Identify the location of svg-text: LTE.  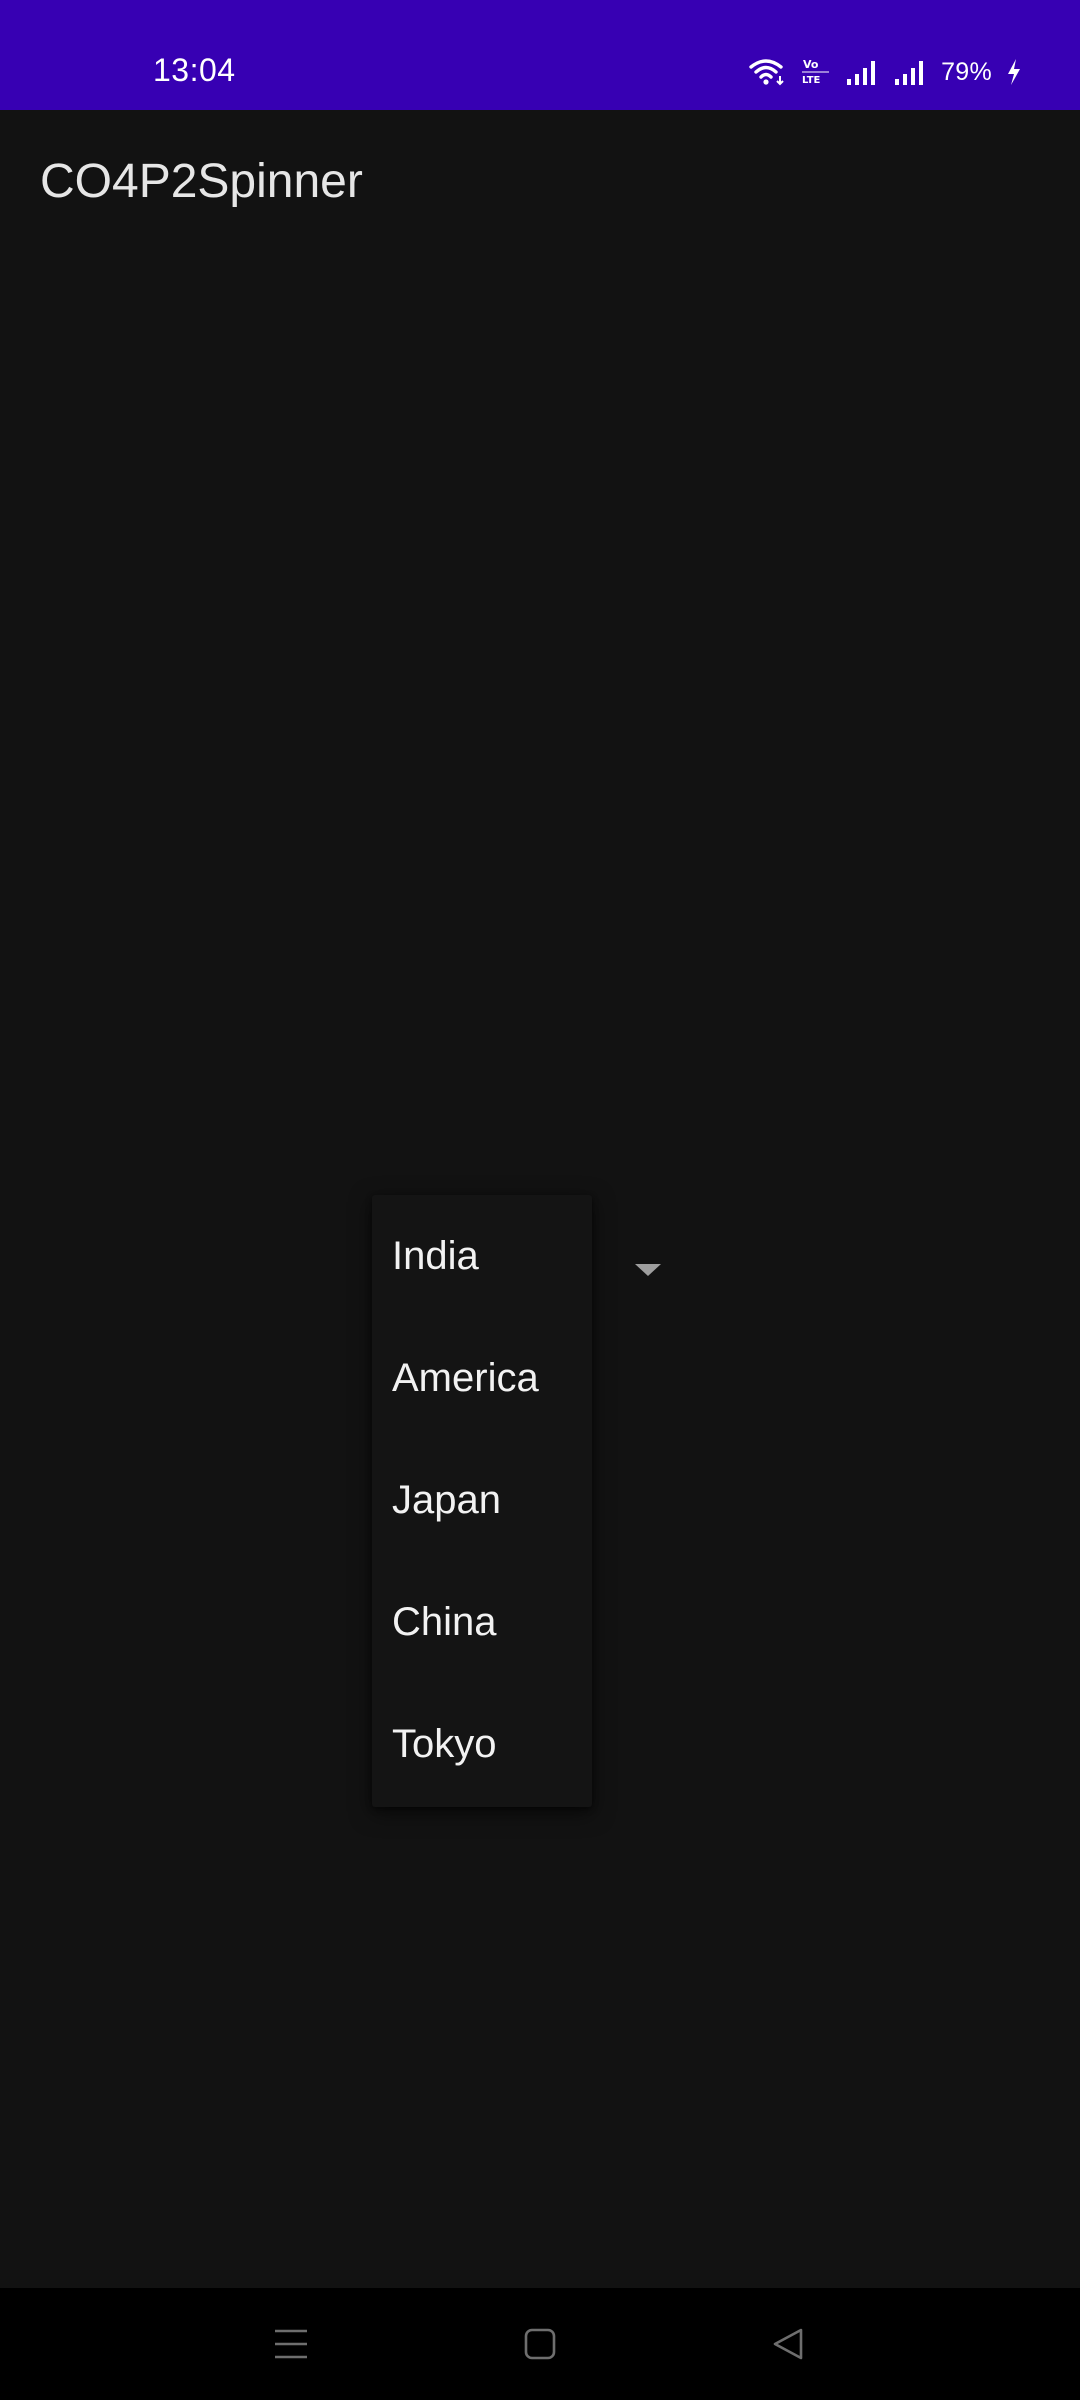
(811, 80).